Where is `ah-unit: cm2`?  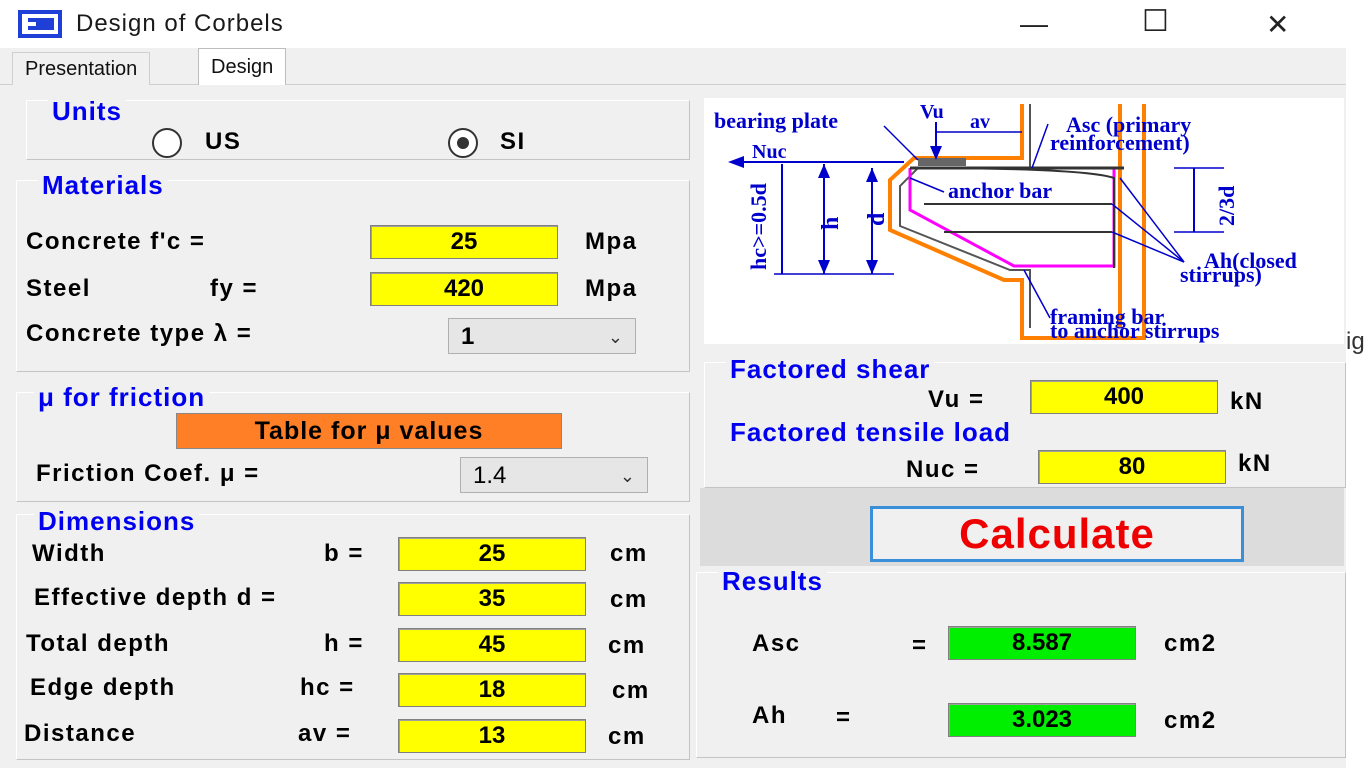 ah-unit: cm2 is located at coordinates (1190, 720).